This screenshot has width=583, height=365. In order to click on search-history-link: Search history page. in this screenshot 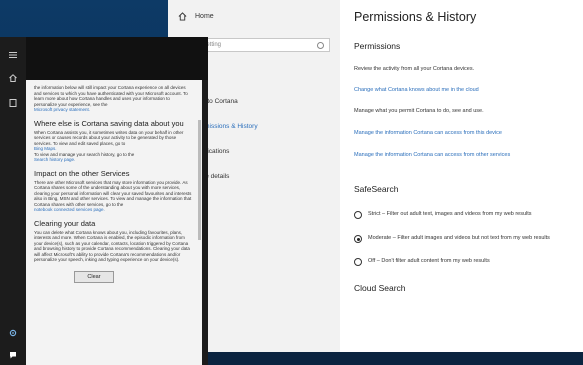, I will do `click(114, 160)`.